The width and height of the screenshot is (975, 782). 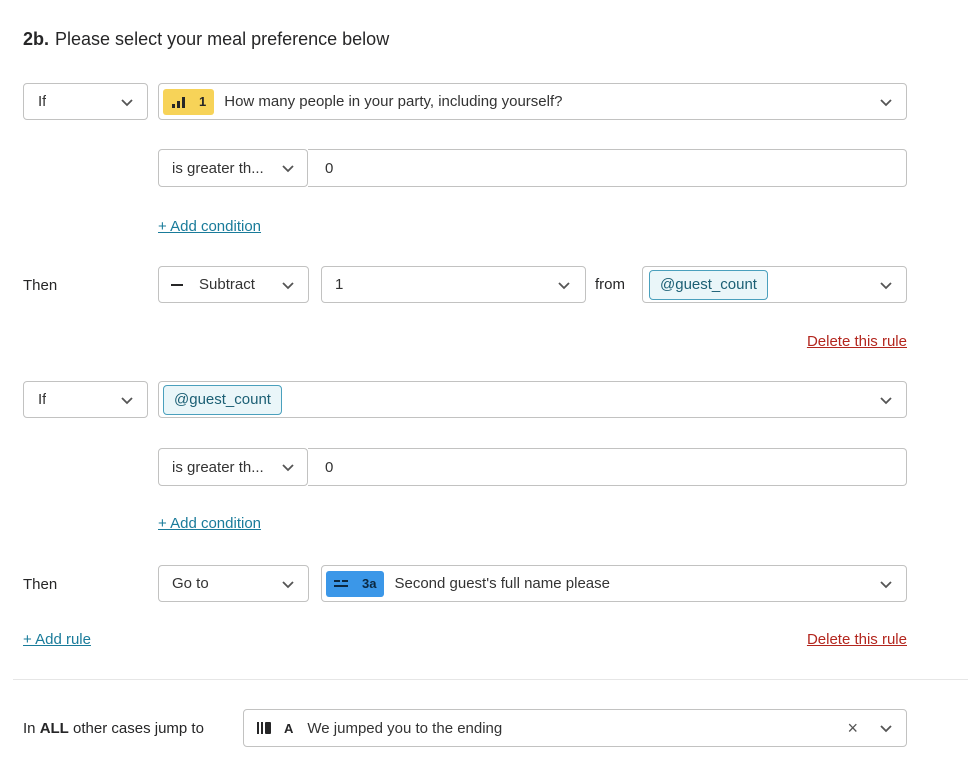 What do you see at coordinates (233, 583) in the screenshot?
I see `rule2-action-select: Go to` at bounding box center [233, 583].